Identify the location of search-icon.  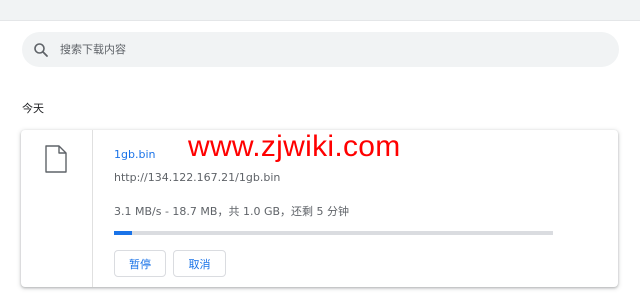
(41, 50).